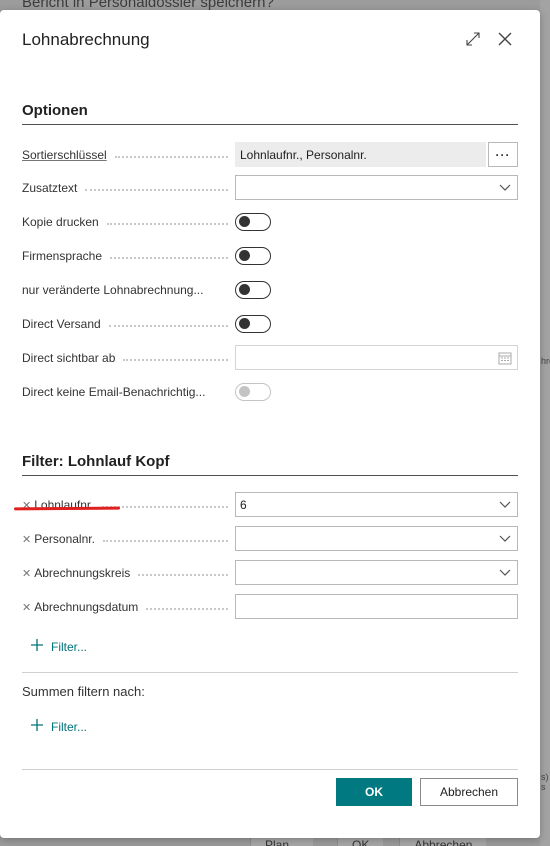 The width and height of the screenshot is (550, 846). I want to click on lohnlaufnr-dropdown: 6, so click(376, 504).